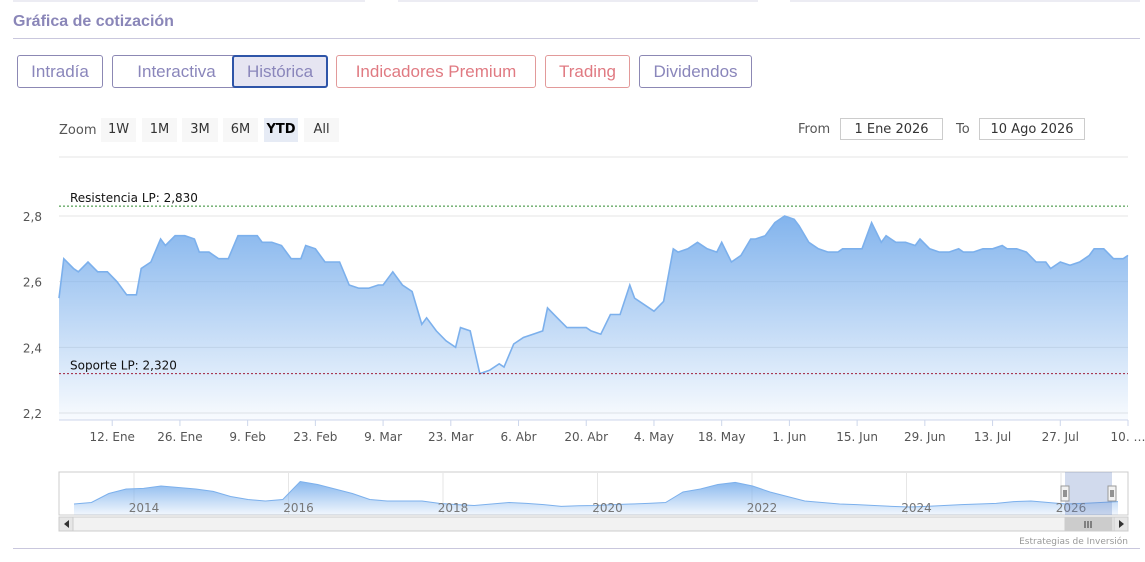  What do you see at coordinates (857, 437) in the screenshot?
I see `x-tick-label: 15. Jun` at bounding box center [857, 437].